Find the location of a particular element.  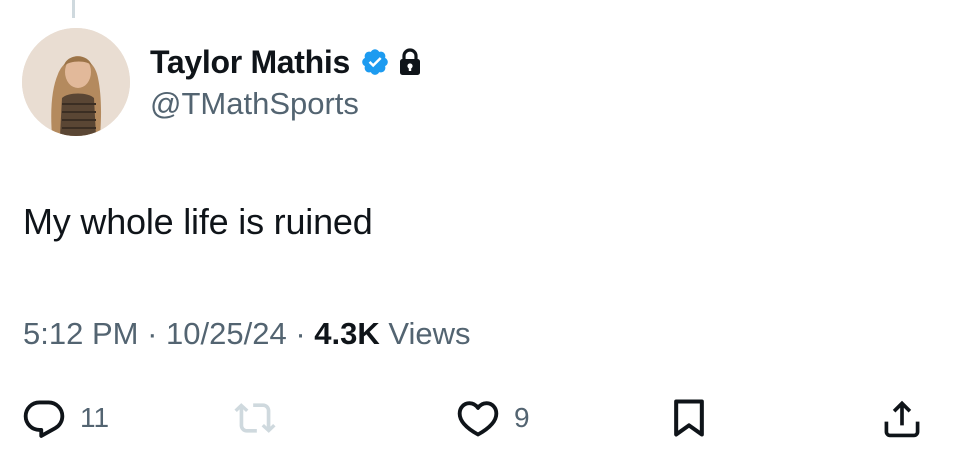

bookmark-icon is located at coordinates (689, 418).